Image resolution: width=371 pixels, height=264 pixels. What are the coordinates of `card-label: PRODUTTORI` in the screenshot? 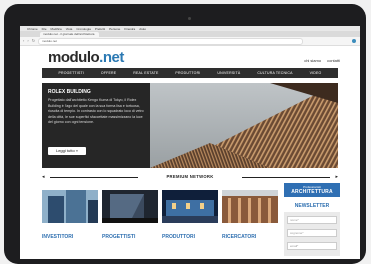 It's located at (178, 237).